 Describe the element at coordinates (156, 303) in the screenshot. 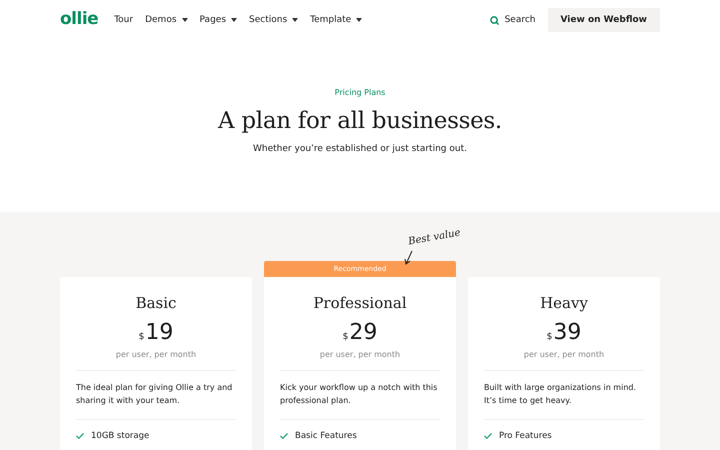

I see `plan-name: Basic` at that location.